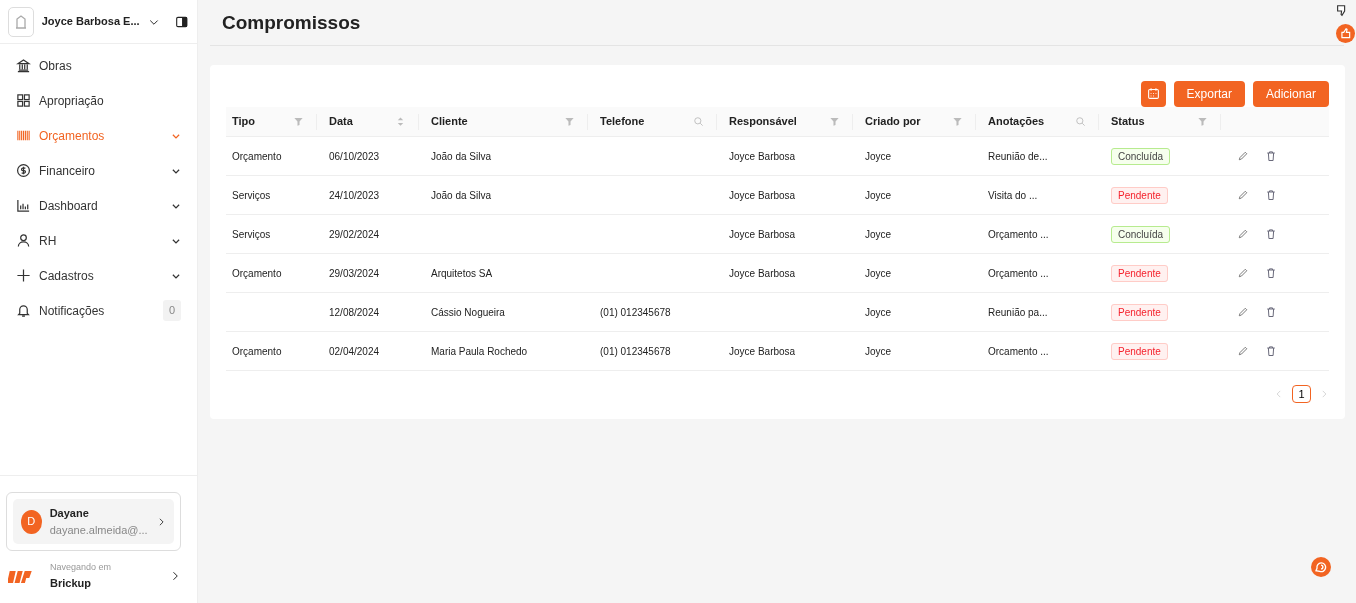  What do you see at coordinates (354, 195) in the screenshot?
I see `table-cell: 24/10/2023` at bounding box center [354, 195].